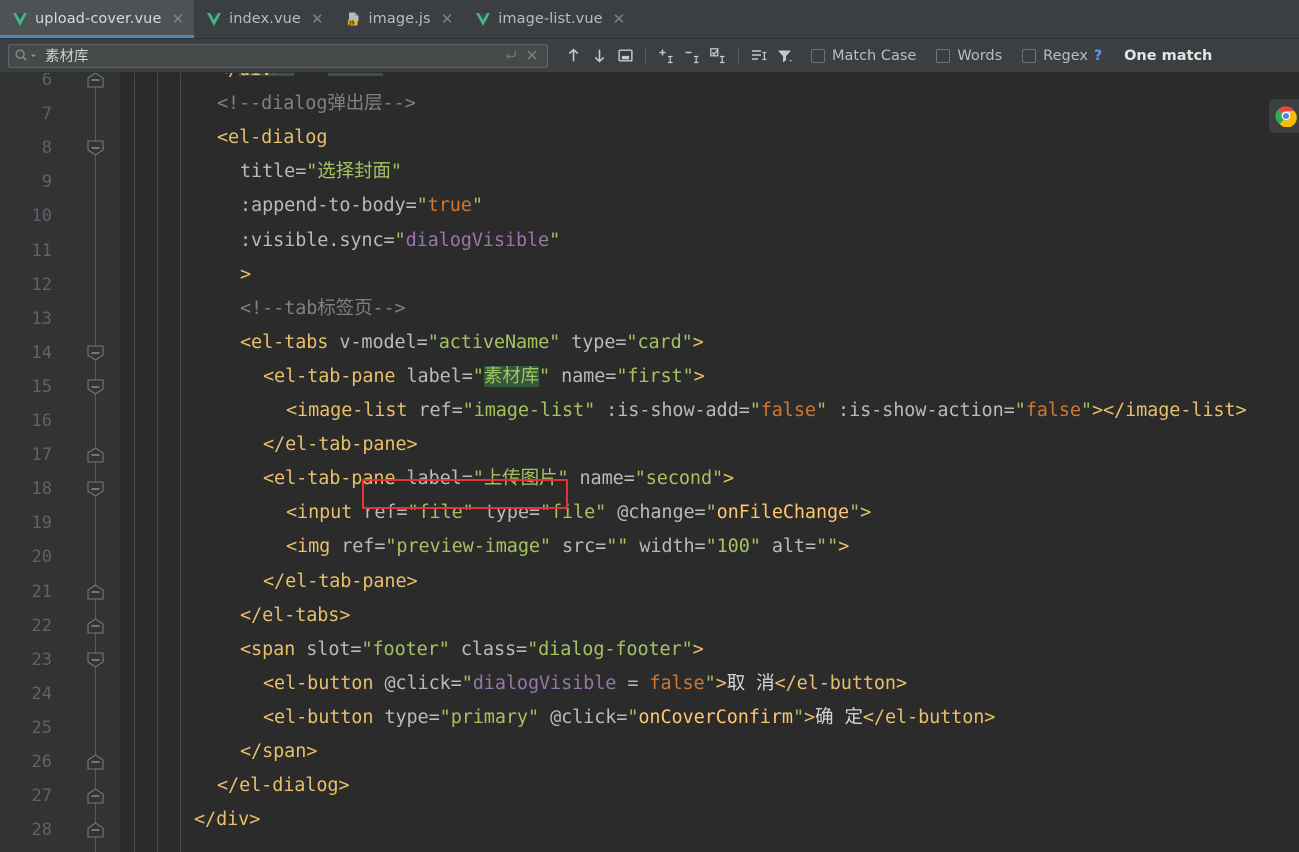 This screenshot has height=852, width=1299. I want to click on line-number: 18, so click(41, 489).